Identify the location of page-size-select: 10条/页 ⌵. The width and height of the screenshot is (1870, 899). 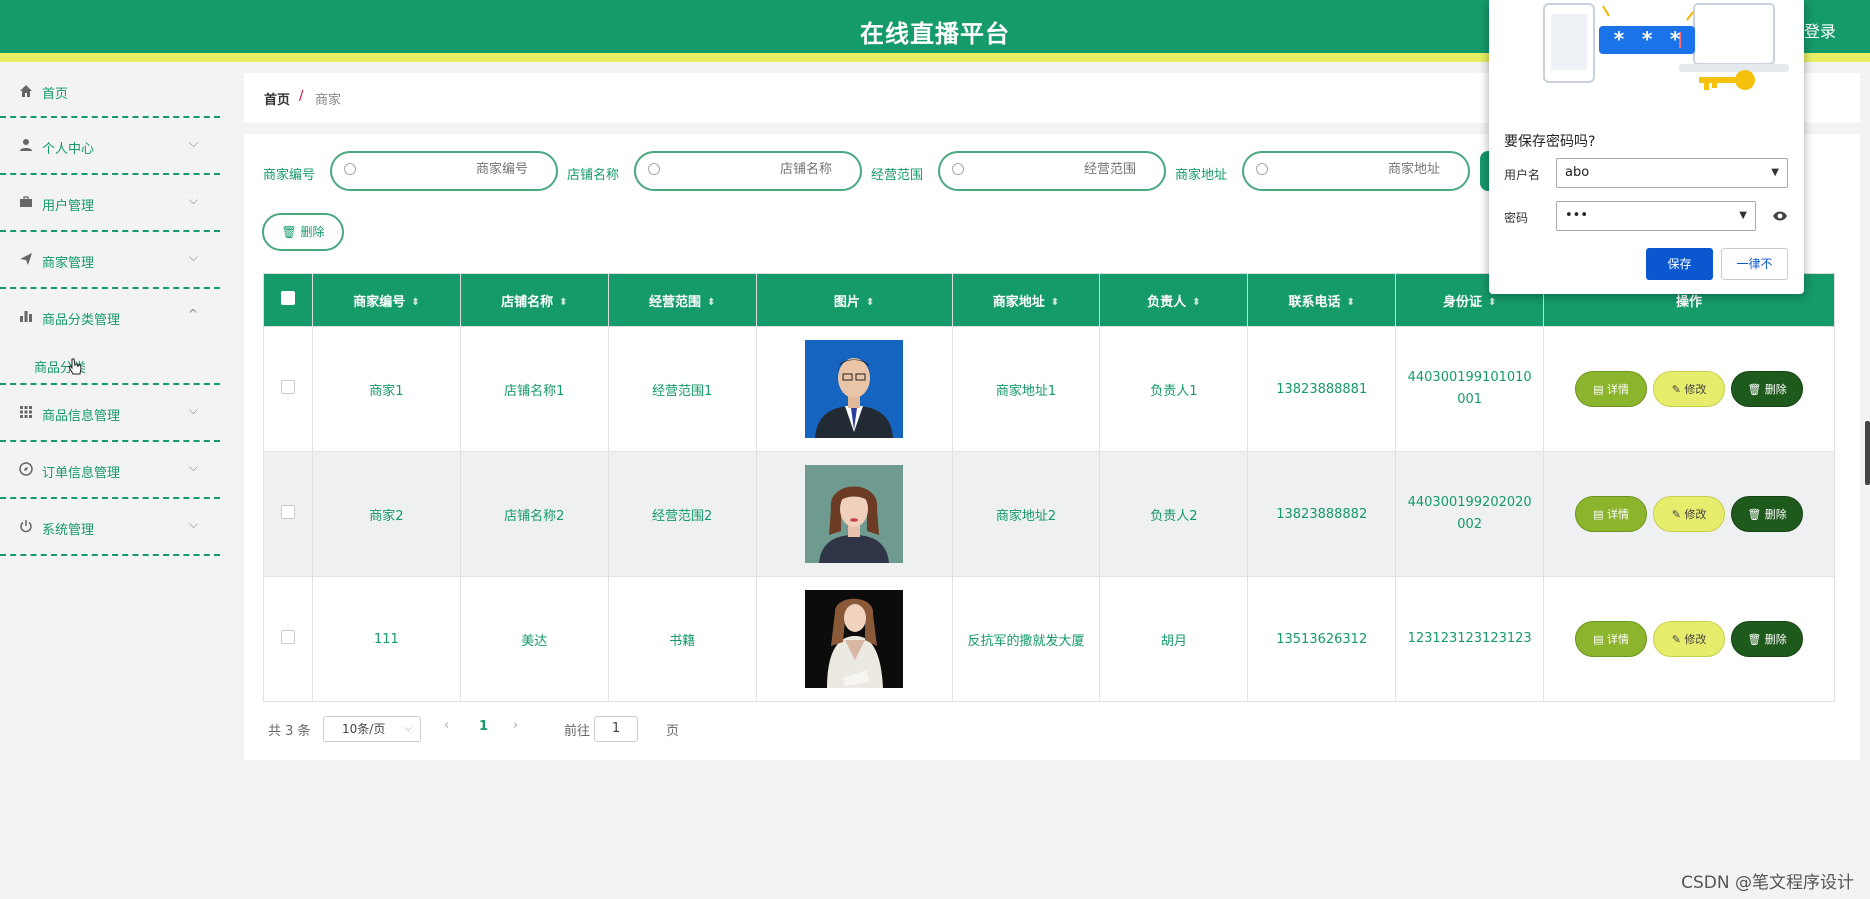
(372, 729).